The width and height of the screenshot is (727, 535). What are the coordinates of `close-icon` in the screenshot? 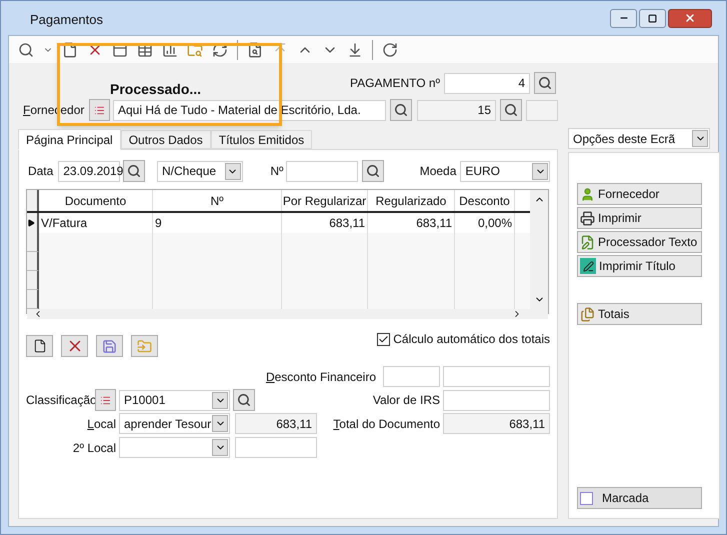 It's located at (690, 18).